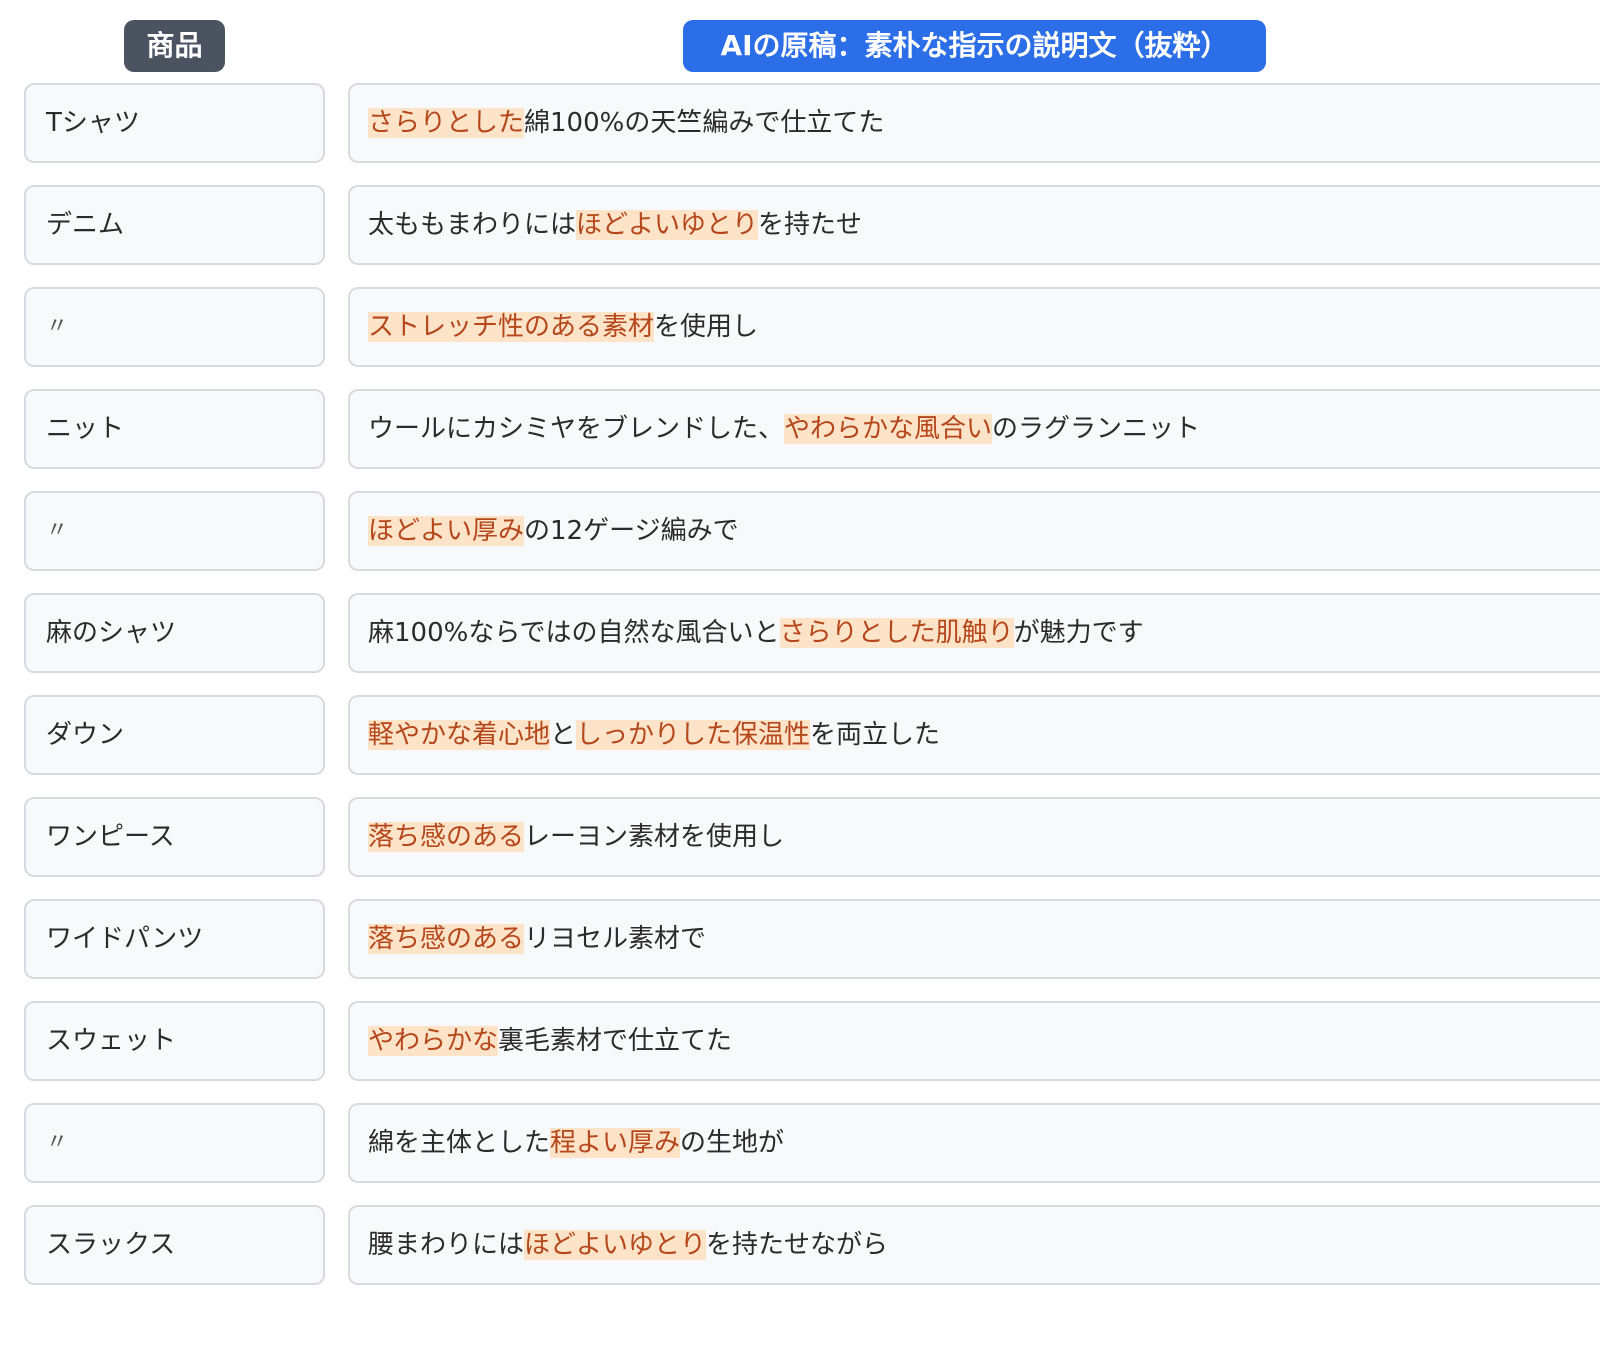 The image size is (1600, 1356). Describe the element at coordinates (615, 1143) in the screenshot. I see `highlighted-phrase: 程よい厚み` at that location.